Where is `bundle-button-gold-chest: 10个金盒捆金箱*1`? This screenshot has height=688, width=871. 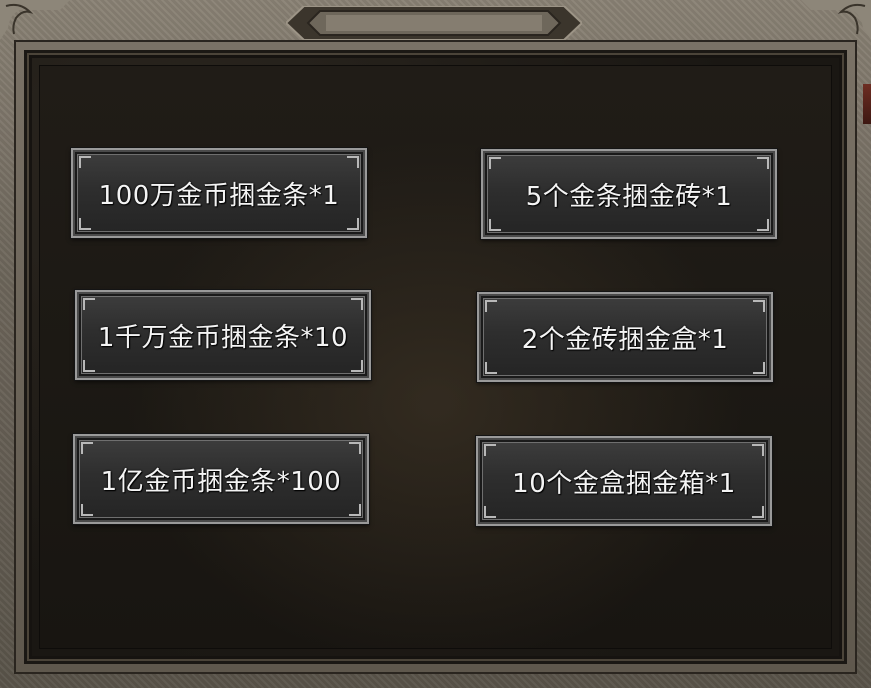
bundle-button-gold-chest: 10个金盒捆金箱*1 is located at coordinates (624, 481).